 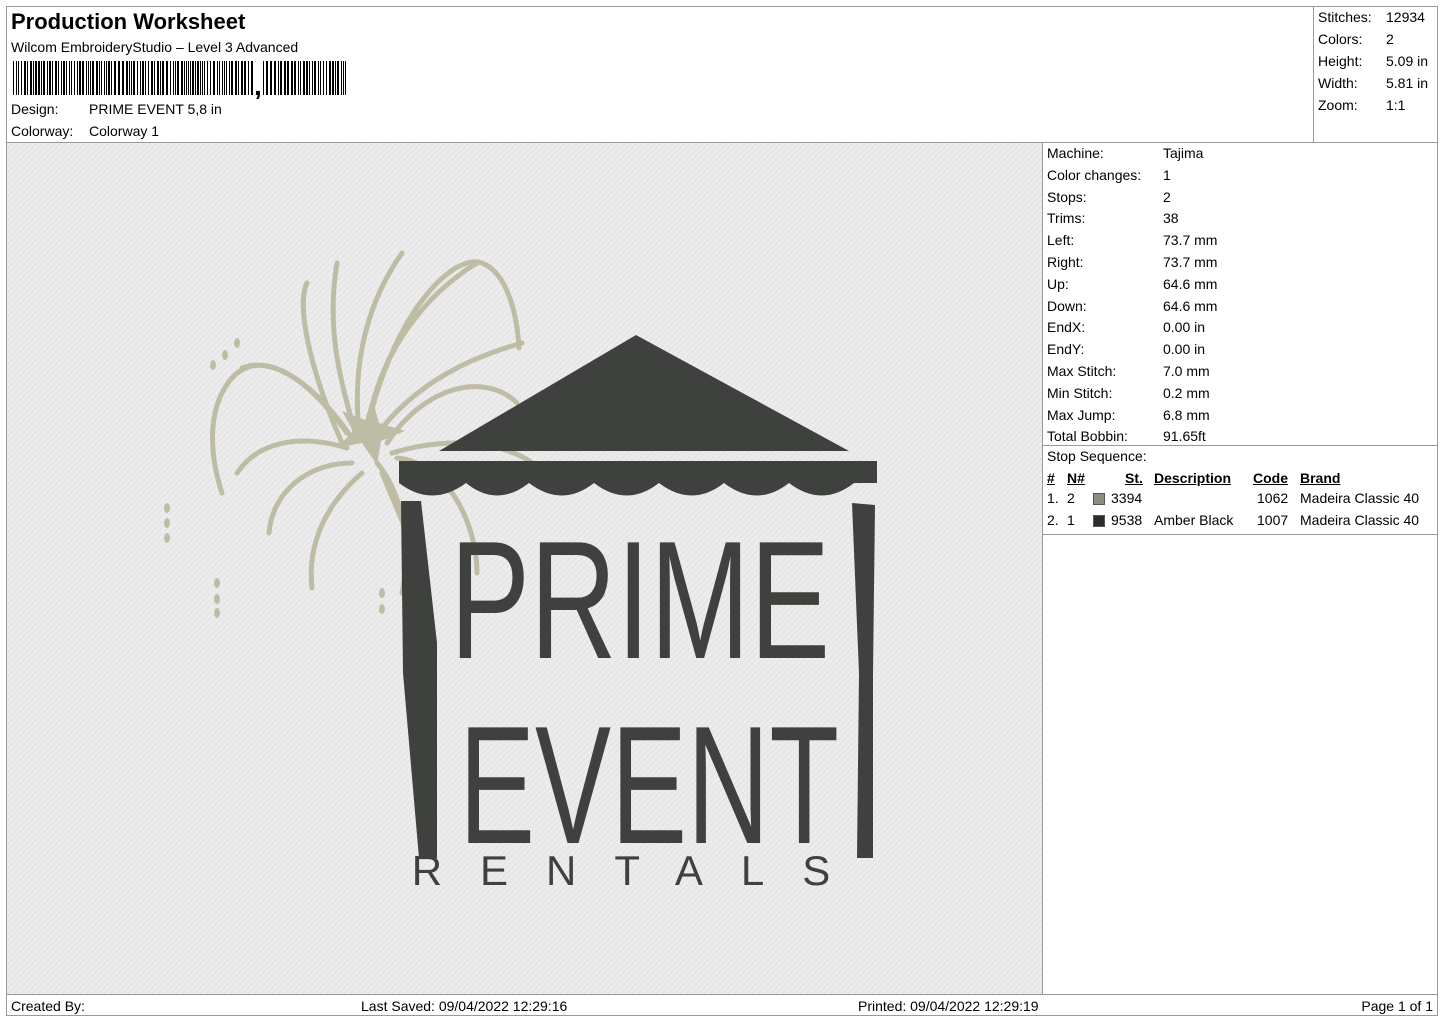 I want to click on stat-value: 2, so click(x=1390, y=39).